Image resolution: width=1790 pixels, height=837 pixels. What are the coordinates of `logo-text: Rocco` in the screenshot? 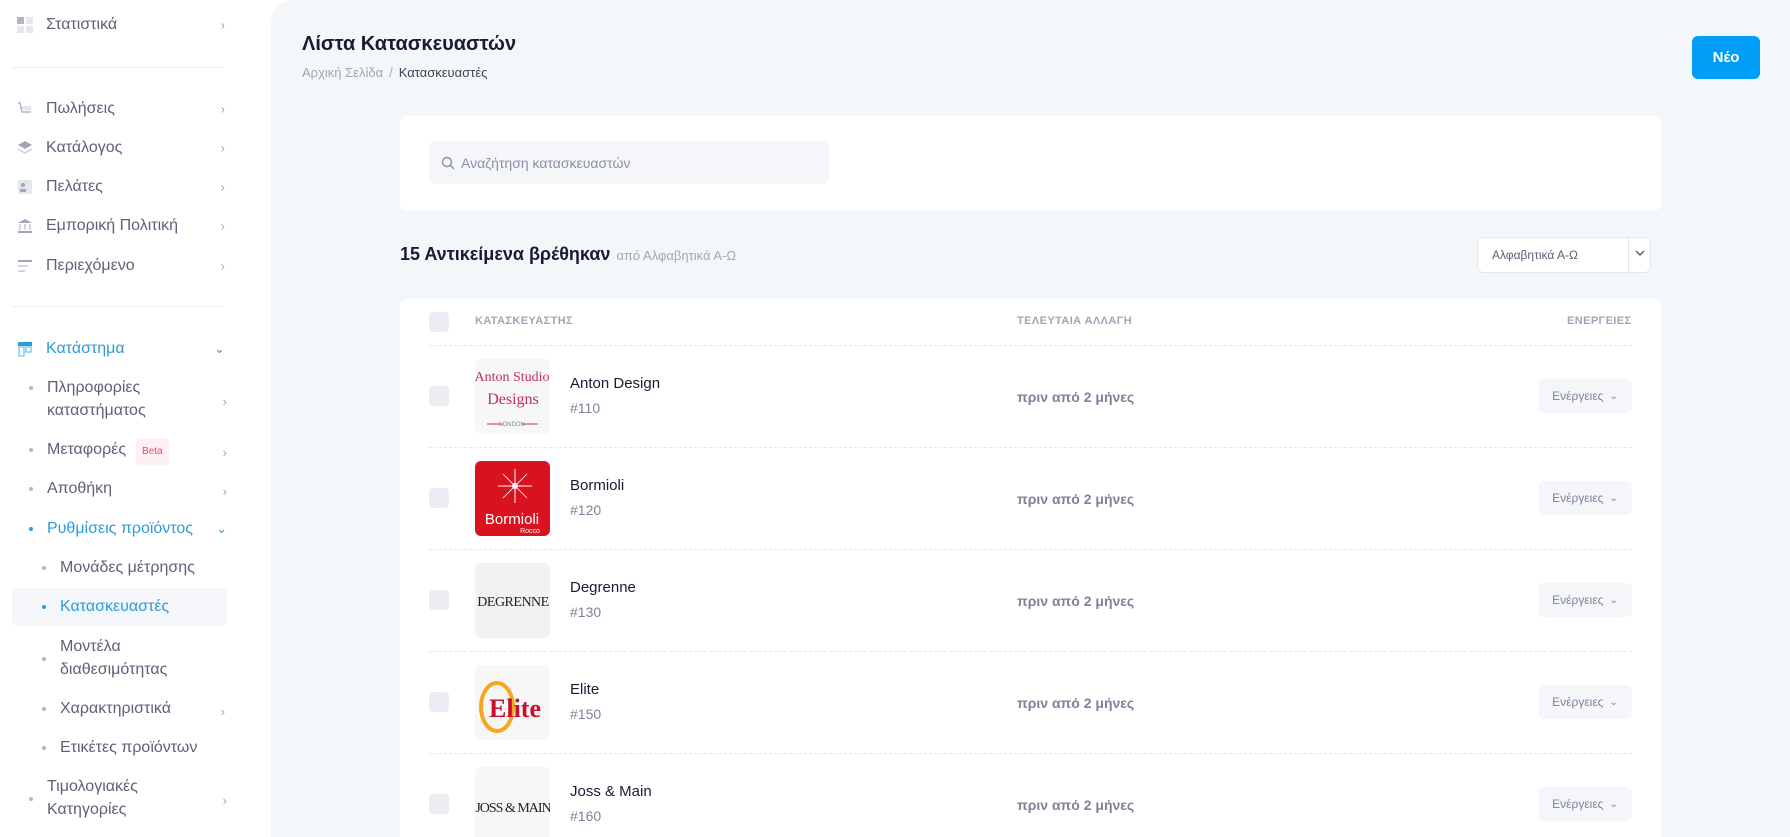 It's located at (530, 531).